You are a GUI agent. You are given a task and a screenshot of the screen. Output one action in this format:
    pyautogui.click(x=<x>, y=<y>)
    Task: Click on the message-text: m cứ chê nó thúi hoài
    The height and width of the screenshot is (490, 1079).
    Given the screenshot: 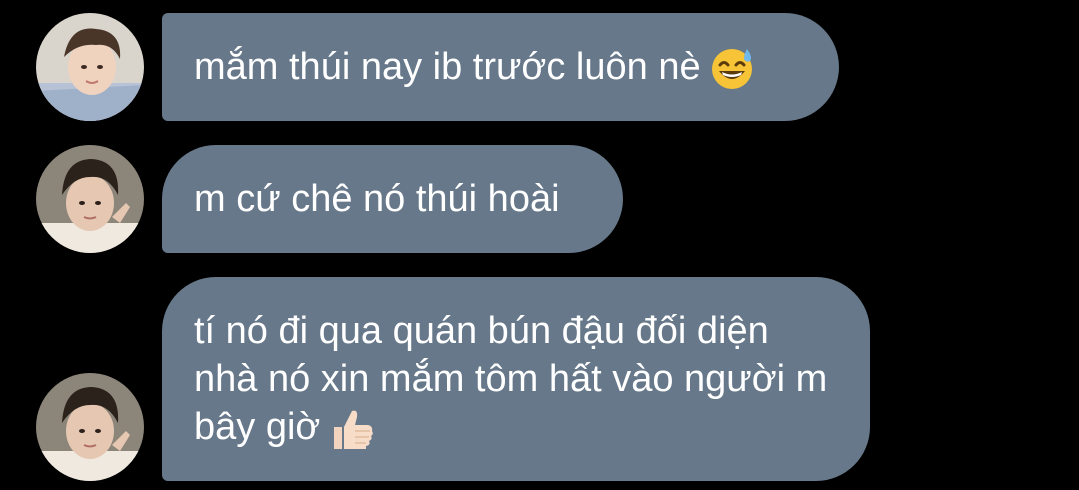 What is the action you would take?
    pyautogui.click(x=377, y=199)
    